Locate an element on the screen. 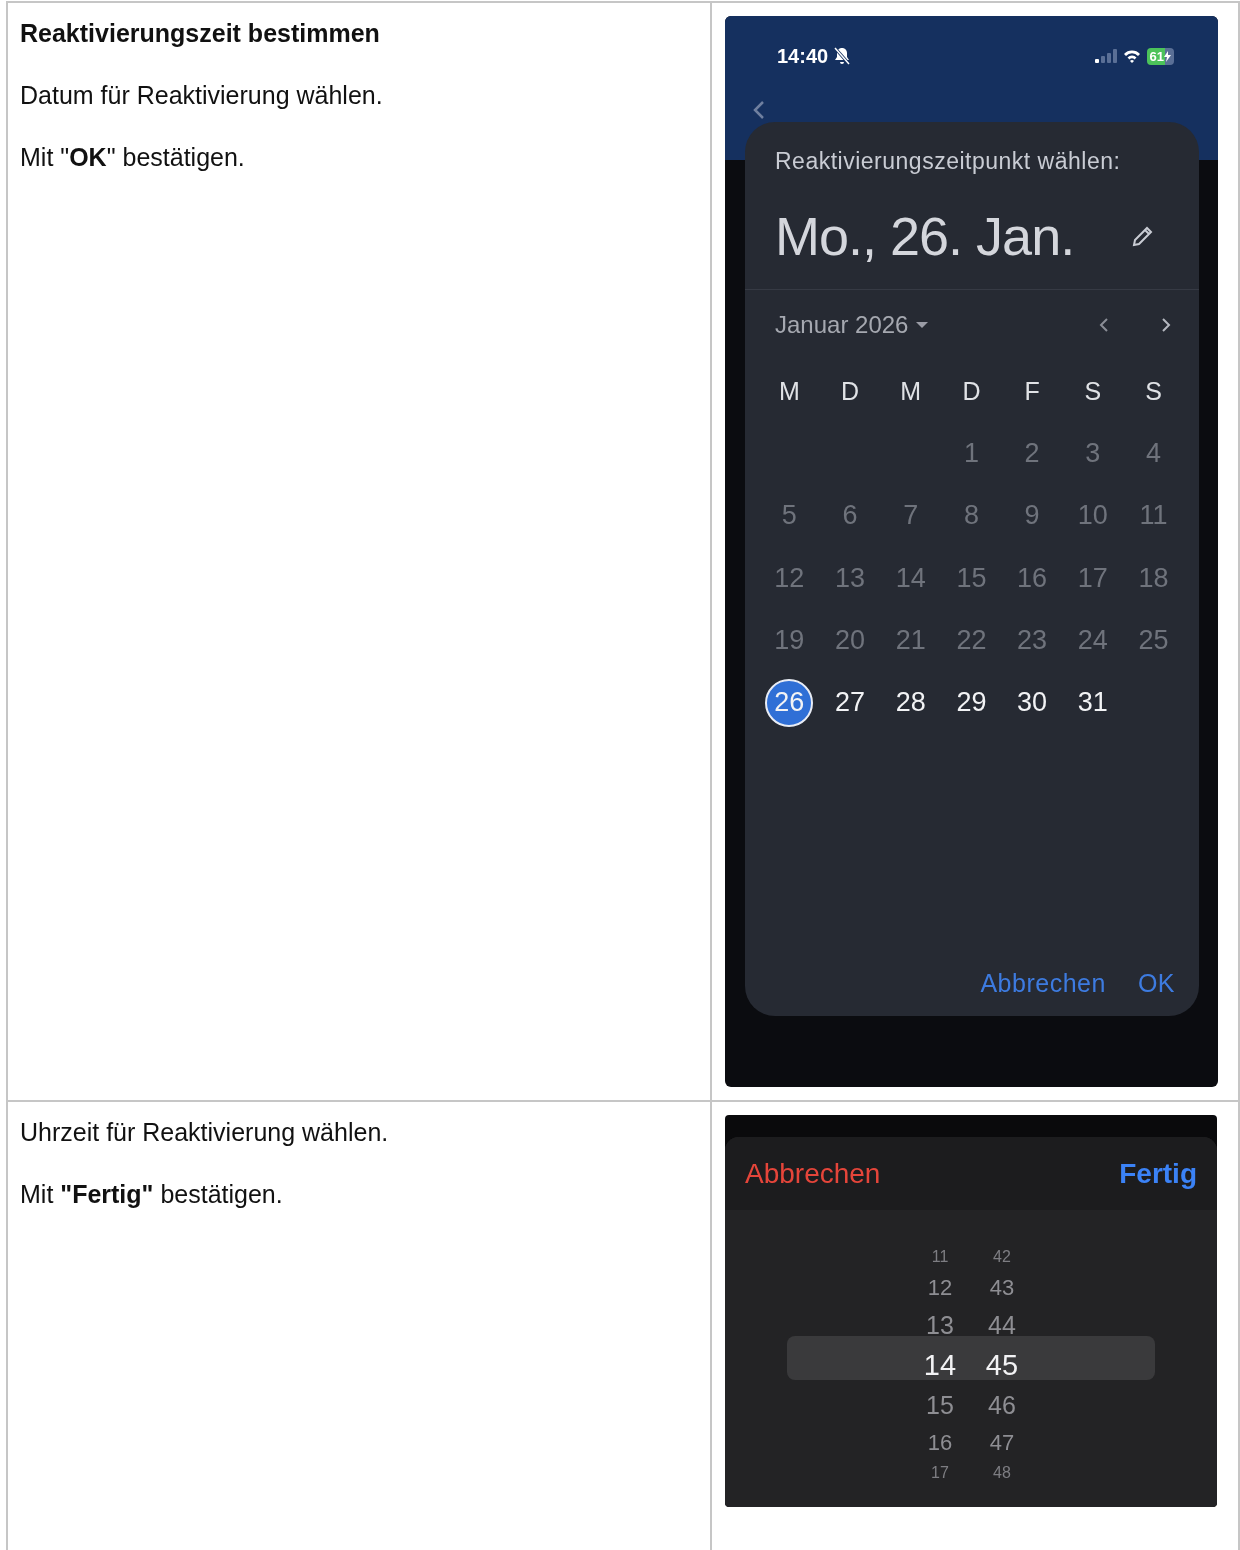 Image resolution: width=1240 pixels, height=1550 pixels. dialog-button: OK is located at coordinates (1156, 983).